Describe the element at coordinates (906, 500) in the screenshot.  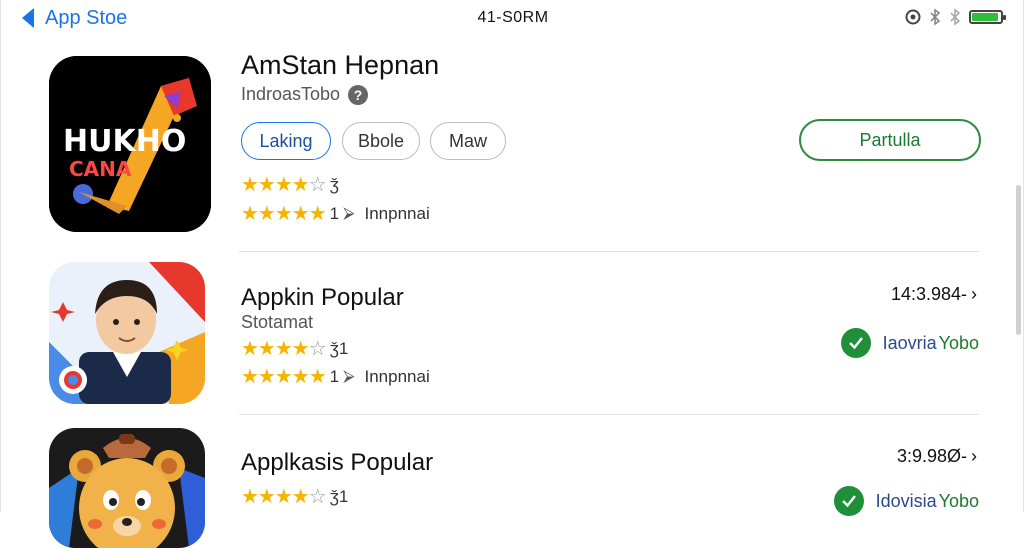
I see `installed-label: Idovisia` at that location.